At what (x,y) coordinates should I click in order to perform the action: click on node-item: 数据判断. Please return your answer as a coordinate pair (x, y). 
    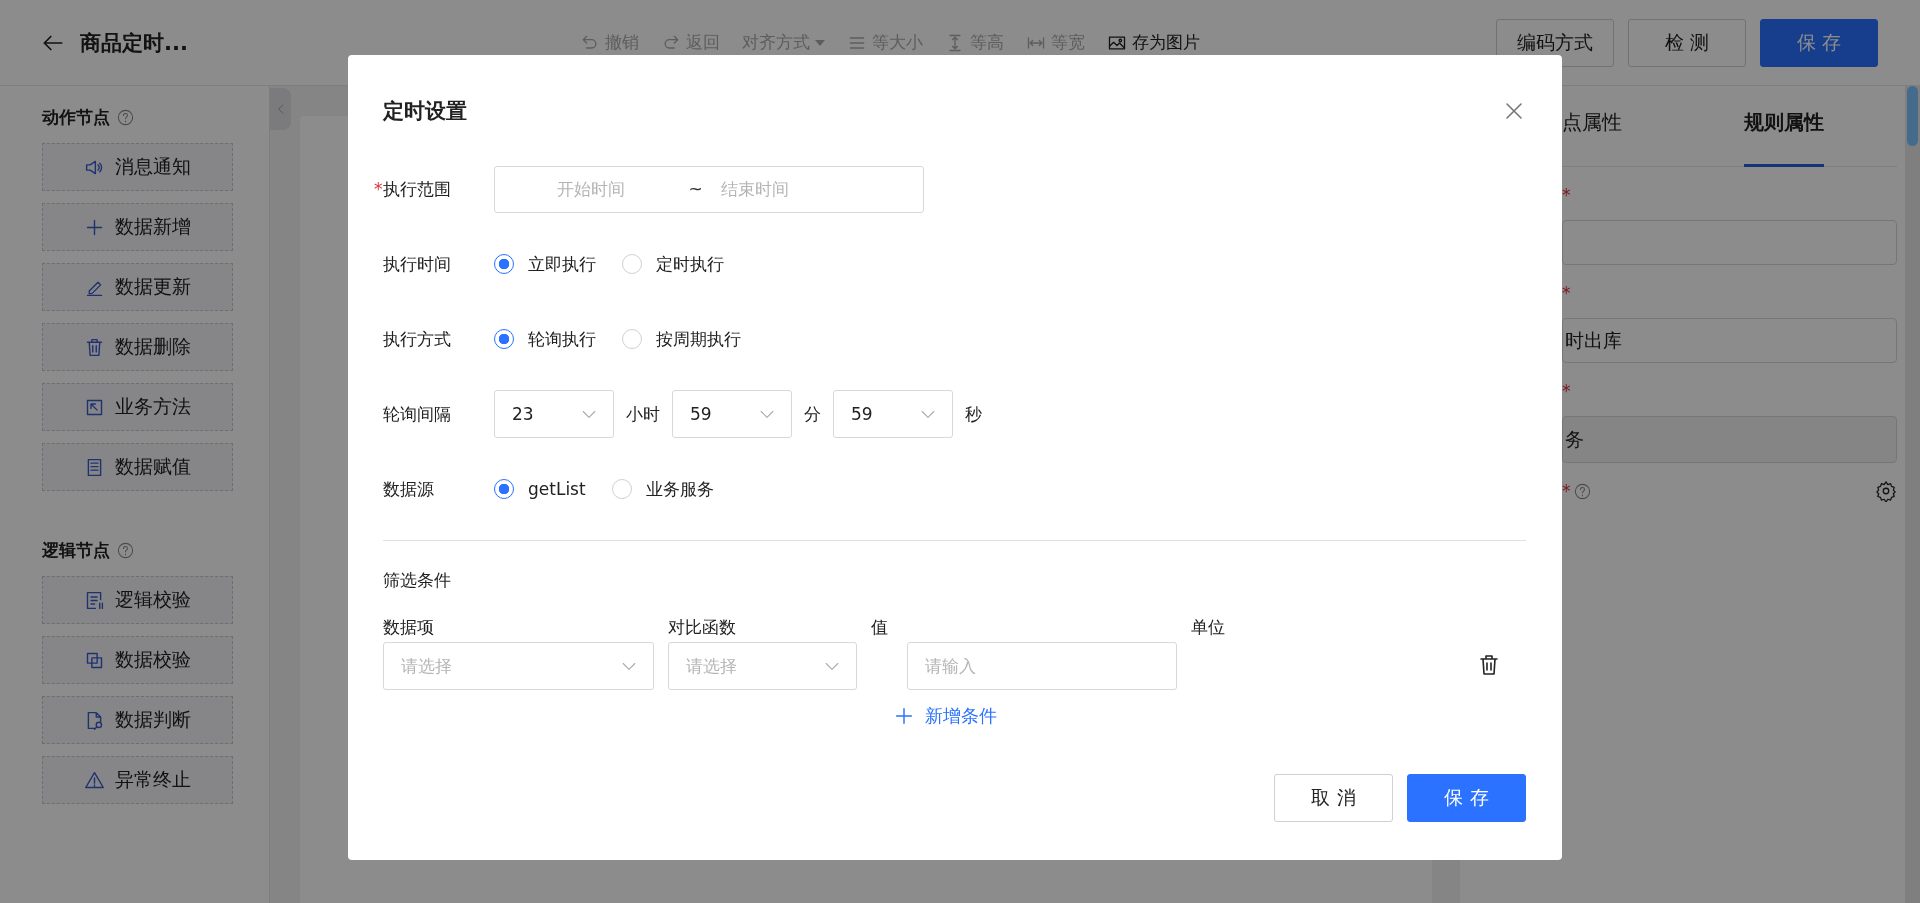
    Looking at the image, I should click on (137, 720).